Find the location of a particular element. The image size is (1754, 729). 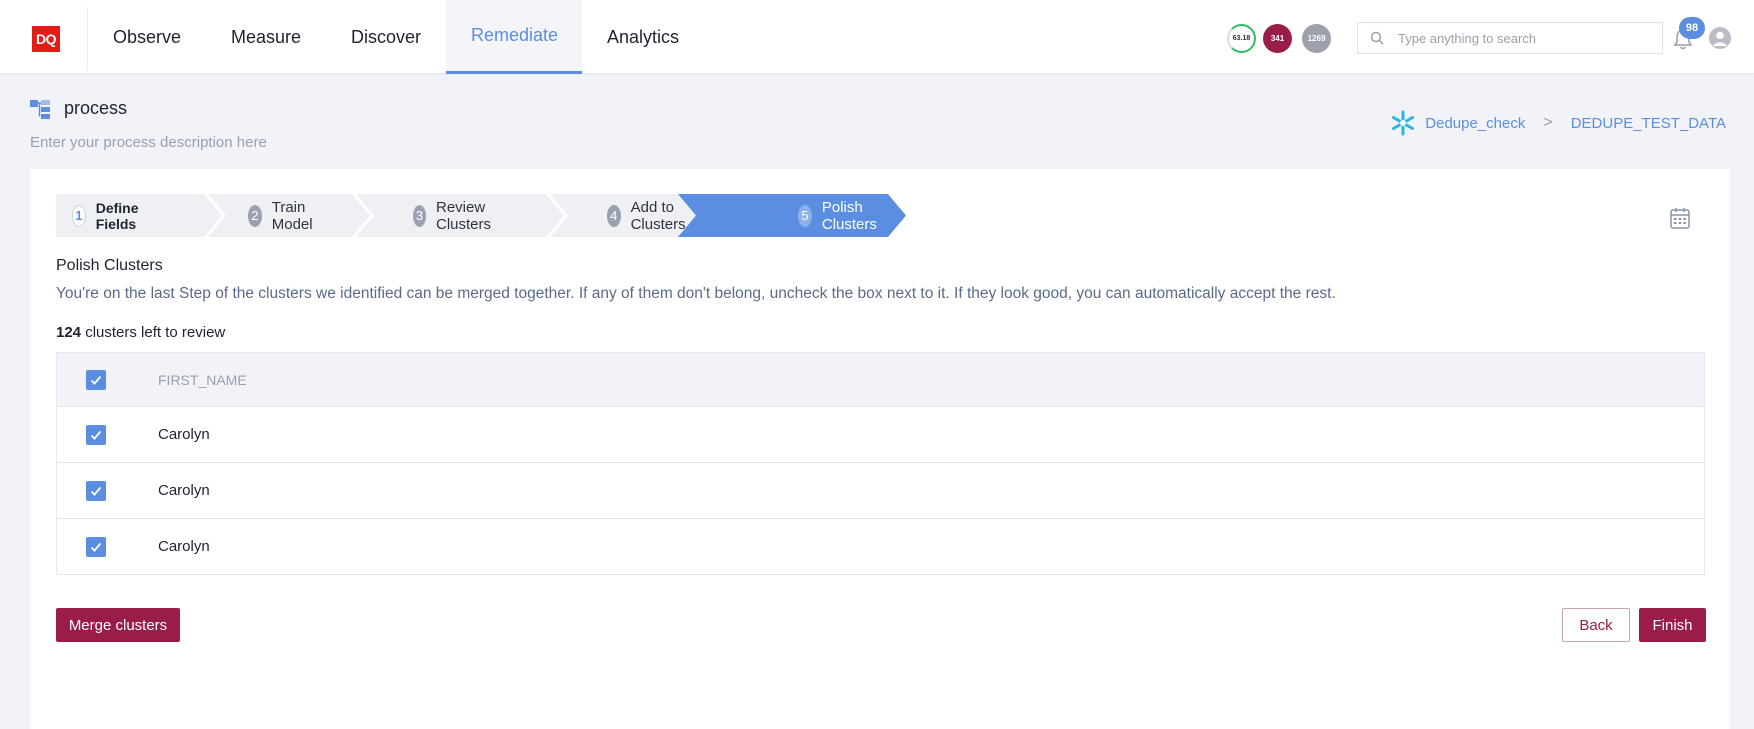

user-icon is located at coordinates (1720, 38).